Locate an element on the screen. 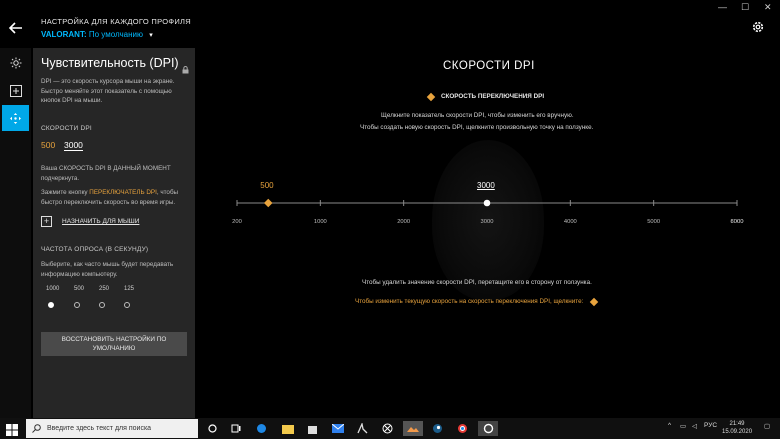 Image resolution: width=780 pixels, height=439 pixels. app-icon is located at coordinates (362, 428).